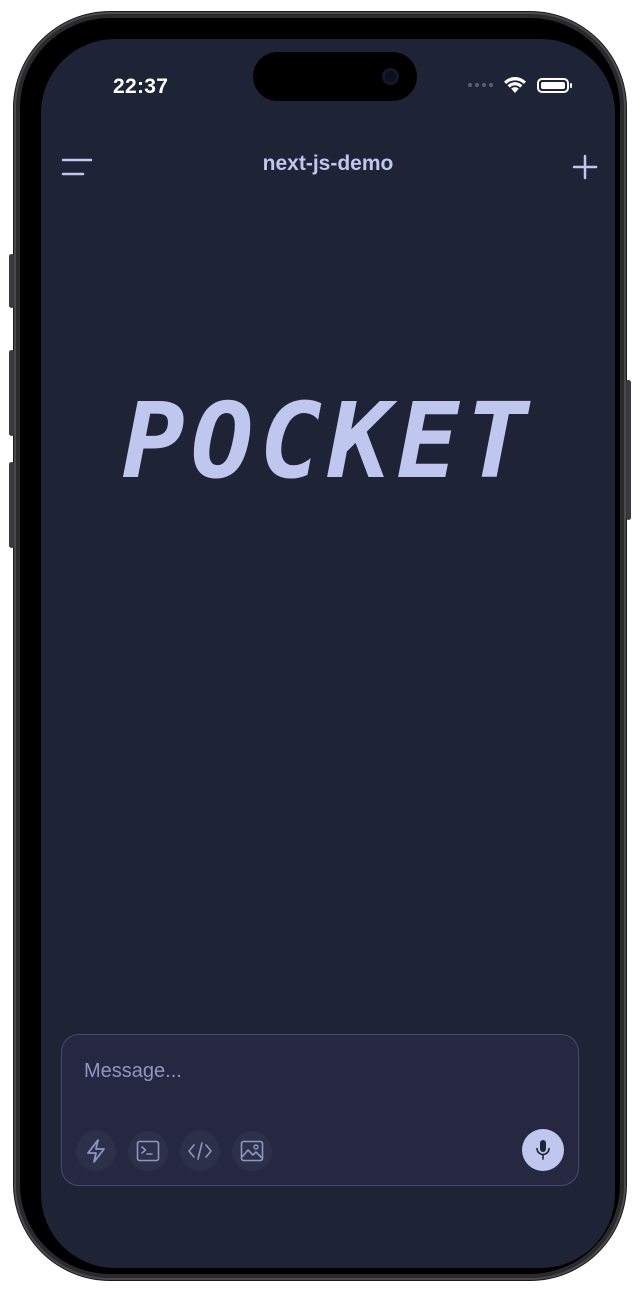 This screenshot has width=640, height=1293. I want to click on code-button, so click(200, 1151).